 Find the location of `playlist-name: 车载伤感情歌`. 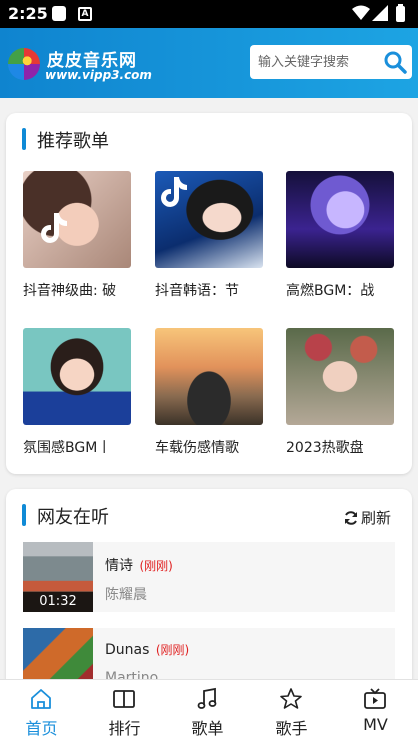

playlist-name: 车载伤感情歌 is located at coordinates (209, 447).